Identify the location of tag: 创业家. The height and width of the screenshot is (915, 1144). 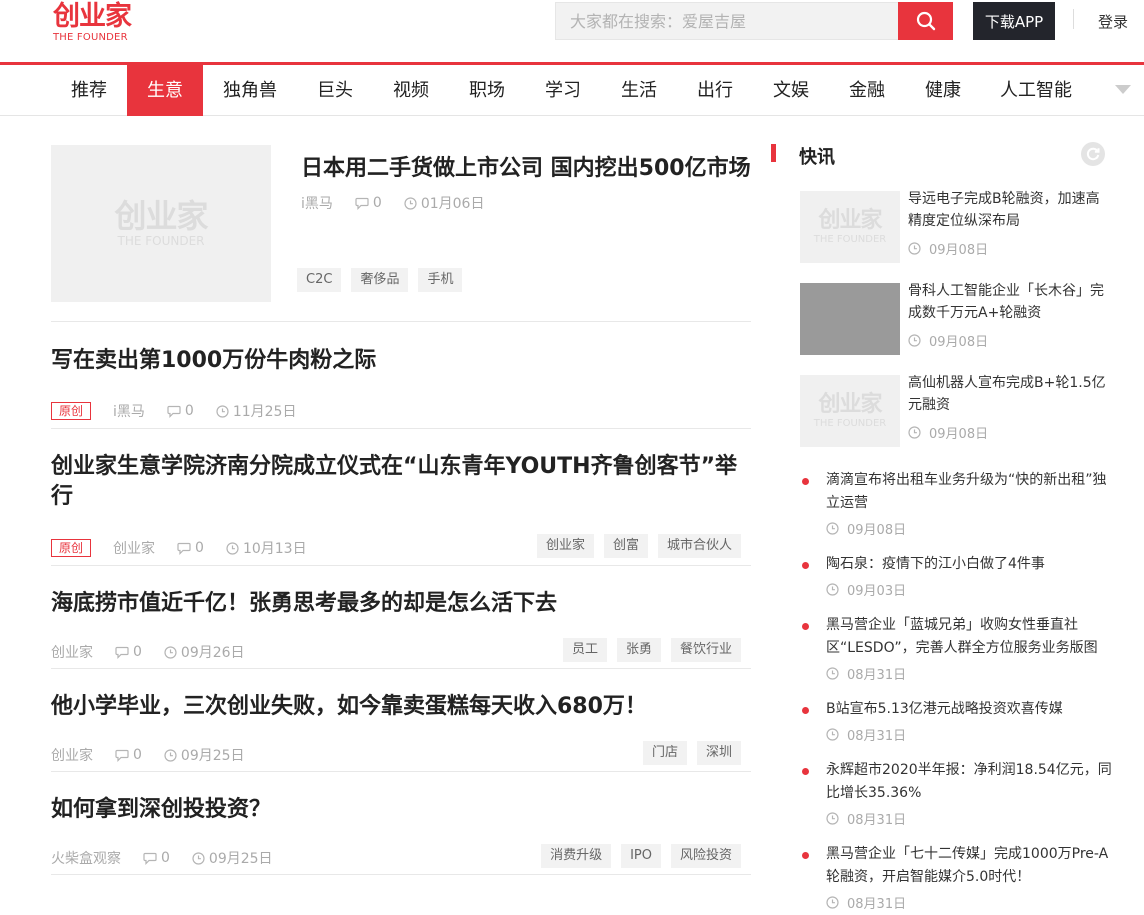
(565, 546).